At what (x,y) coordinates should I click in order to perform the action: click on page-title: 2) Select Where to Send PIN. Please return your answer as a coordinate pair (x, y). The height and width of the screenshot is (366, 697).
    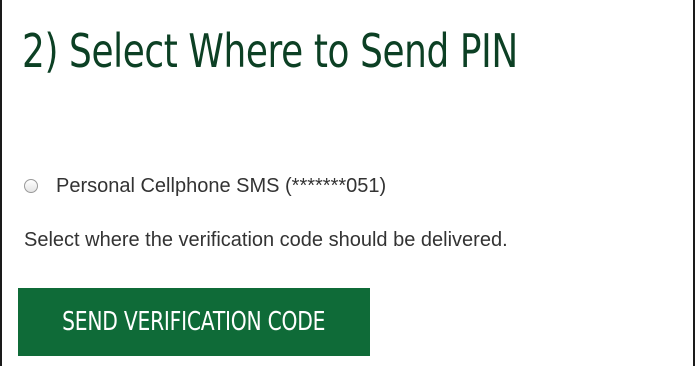
    Looking at the image, I should click on (270, 51).